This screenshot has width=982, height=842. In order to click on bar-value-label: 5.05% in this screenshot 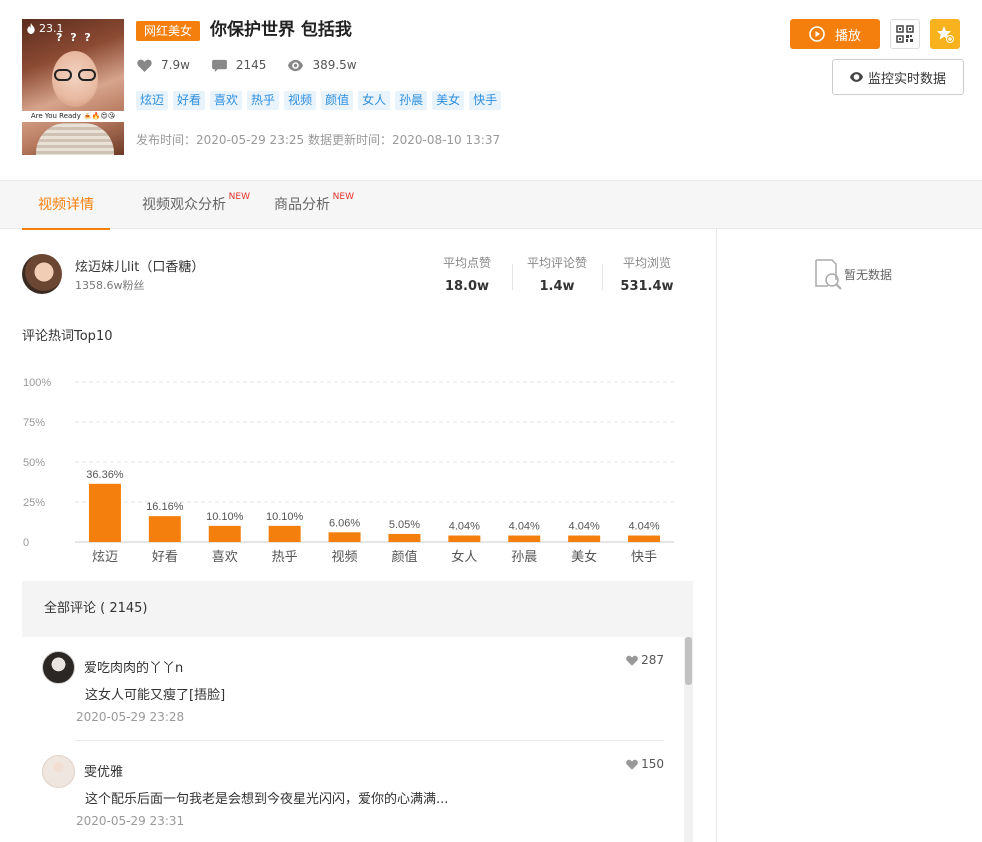, I will do `click(404, 525)`.